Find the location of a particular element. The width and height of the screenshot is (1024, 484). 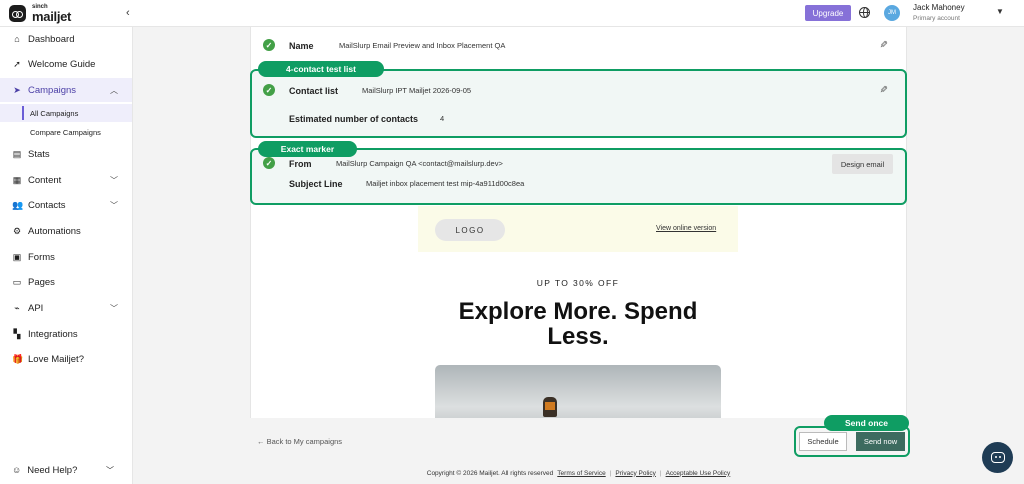

user-avatar: JM is located at coordinates (892, 13).